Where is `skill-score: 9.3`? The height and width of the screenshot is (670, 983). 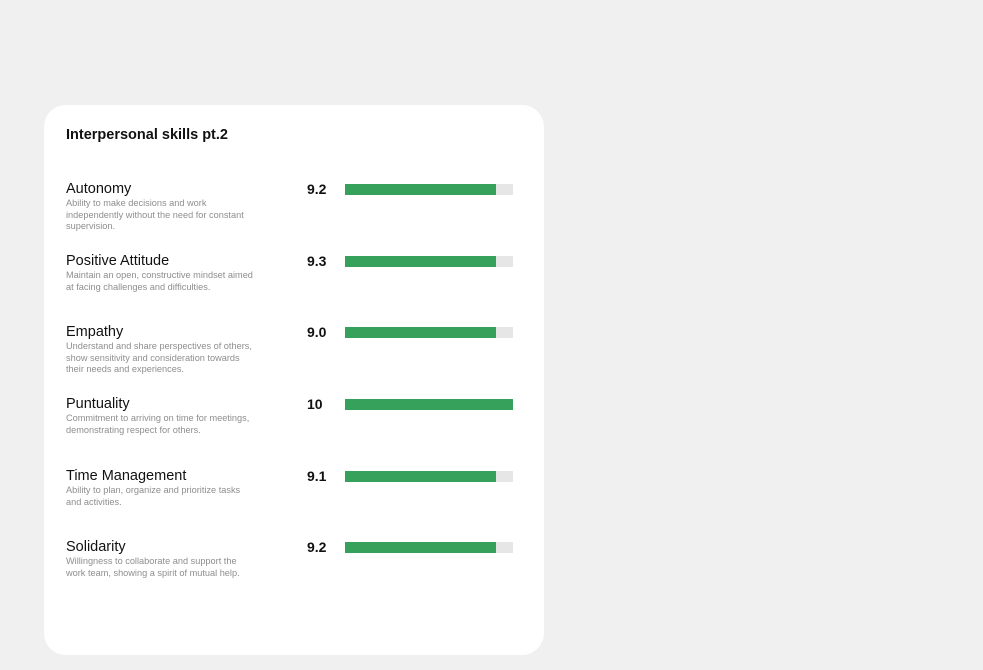 skill-score: 9.3 is located at coordinates (317, 261).